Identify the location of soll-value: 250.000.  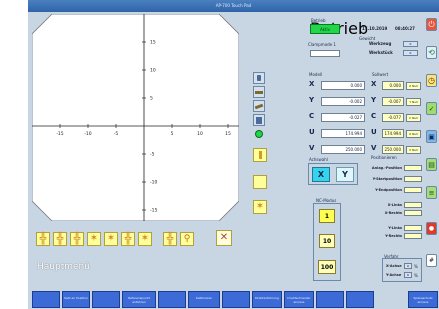
(393, 149).